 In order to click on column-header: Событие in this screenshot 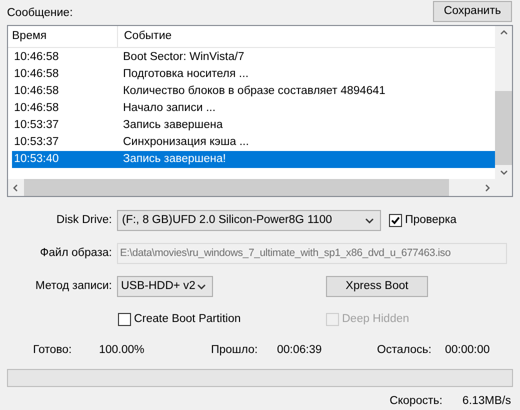, I will do `click(306, 36)`.